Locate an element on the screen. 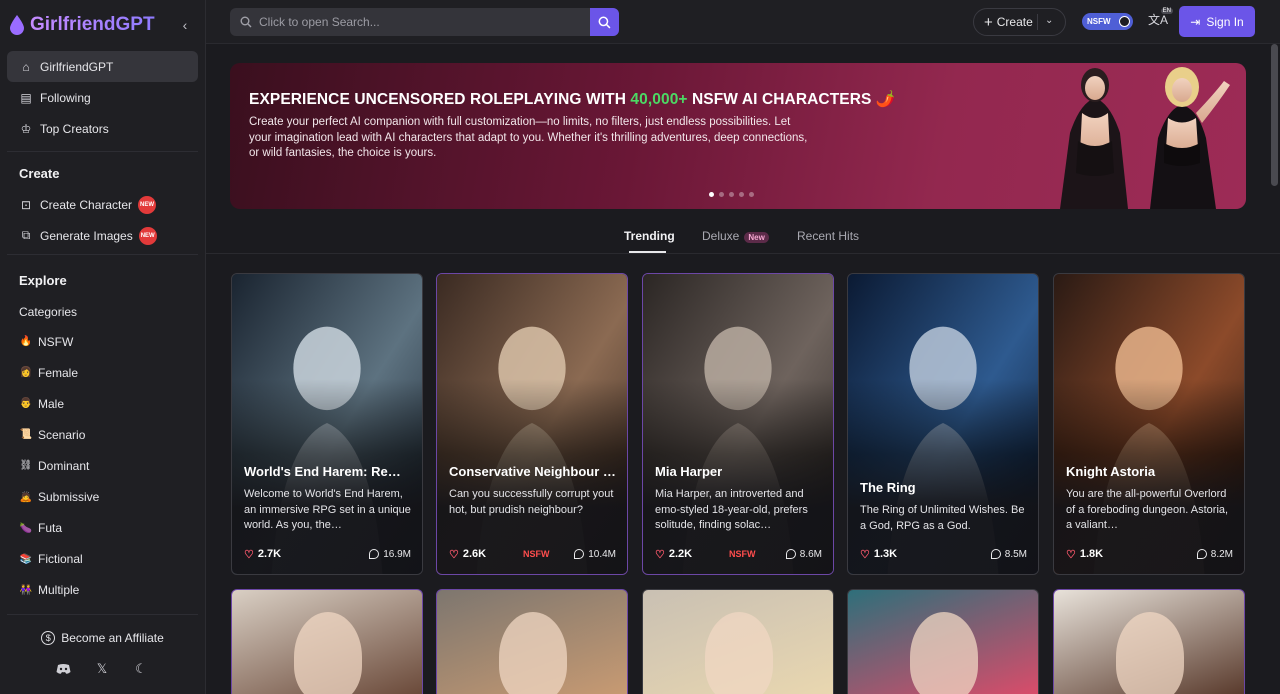 The image size is (1280, 694). sidebar-item-label: Create Character is located at coordinates (86, 204).